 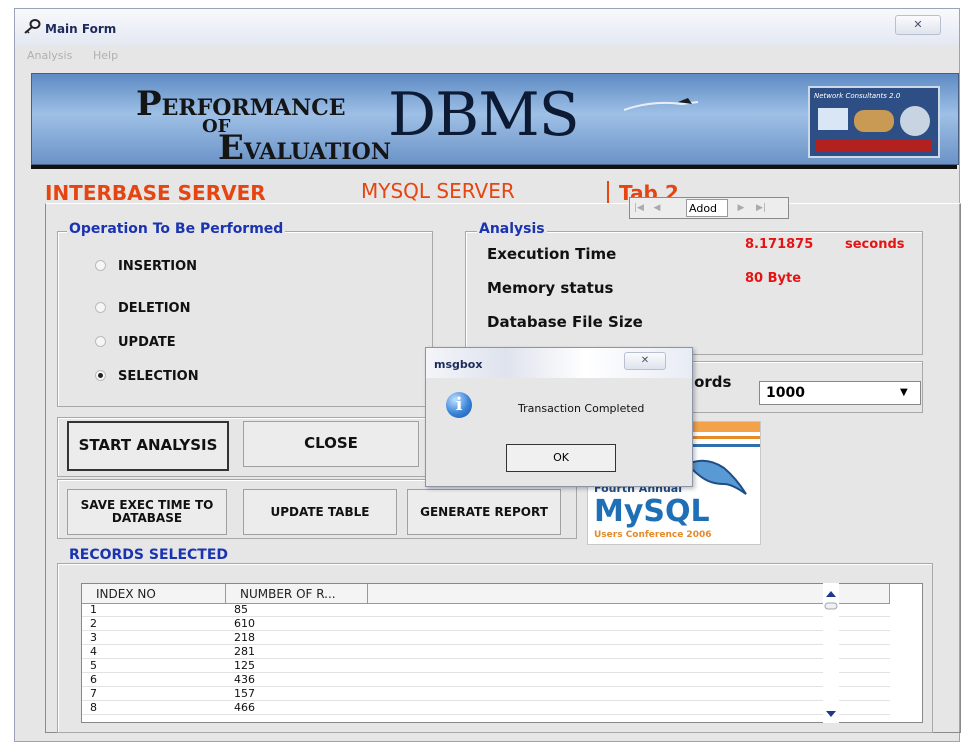 What do you see at coordinates (741, 208) in the screenshot?
I see `nav-next-button: ▶` at bounding box center [741, 208].